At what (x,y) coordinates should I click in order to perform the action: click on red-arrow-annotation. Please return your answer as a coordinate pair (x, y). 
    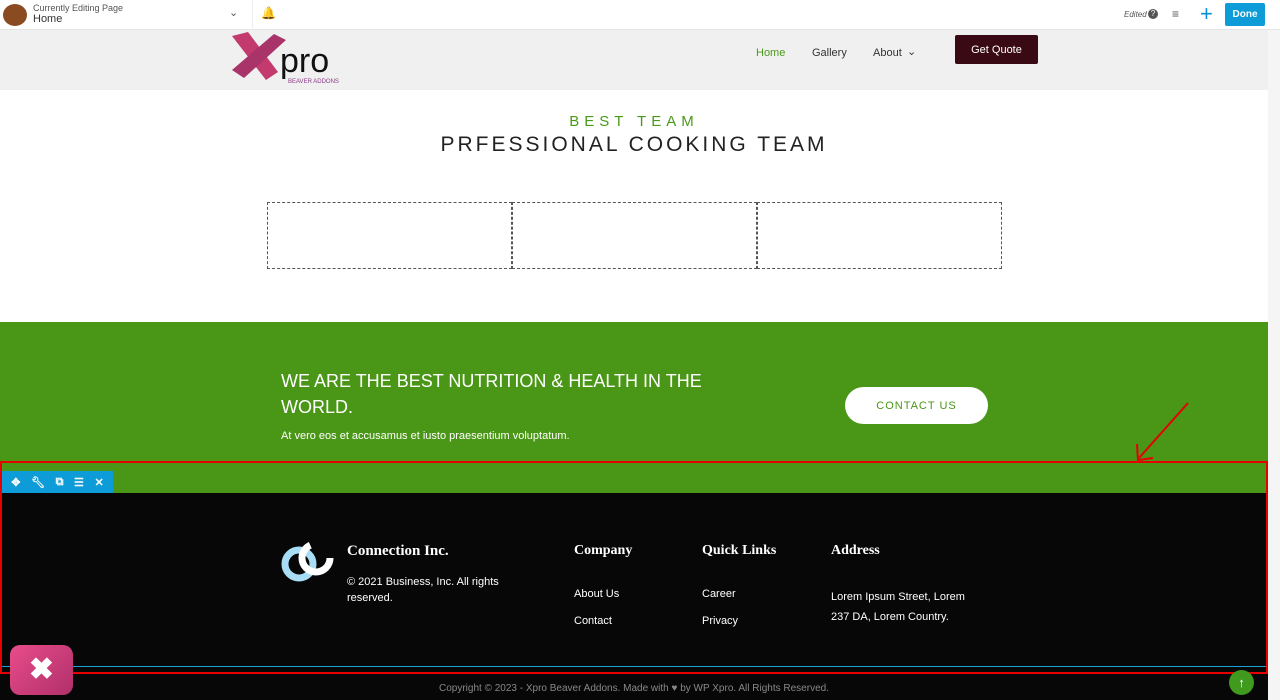
    Looking at the image, I should click on (1162, 432).